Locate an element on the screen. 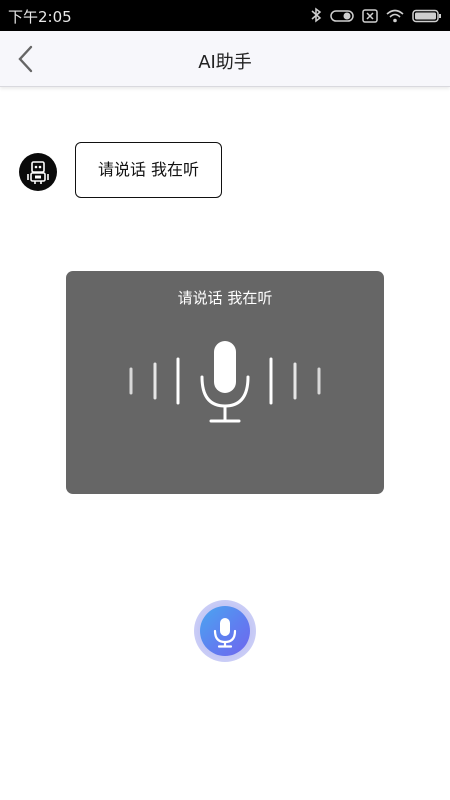 The height and width of the screenshot is (800, 450). wifi-icon is located at coordinates (395, 17).